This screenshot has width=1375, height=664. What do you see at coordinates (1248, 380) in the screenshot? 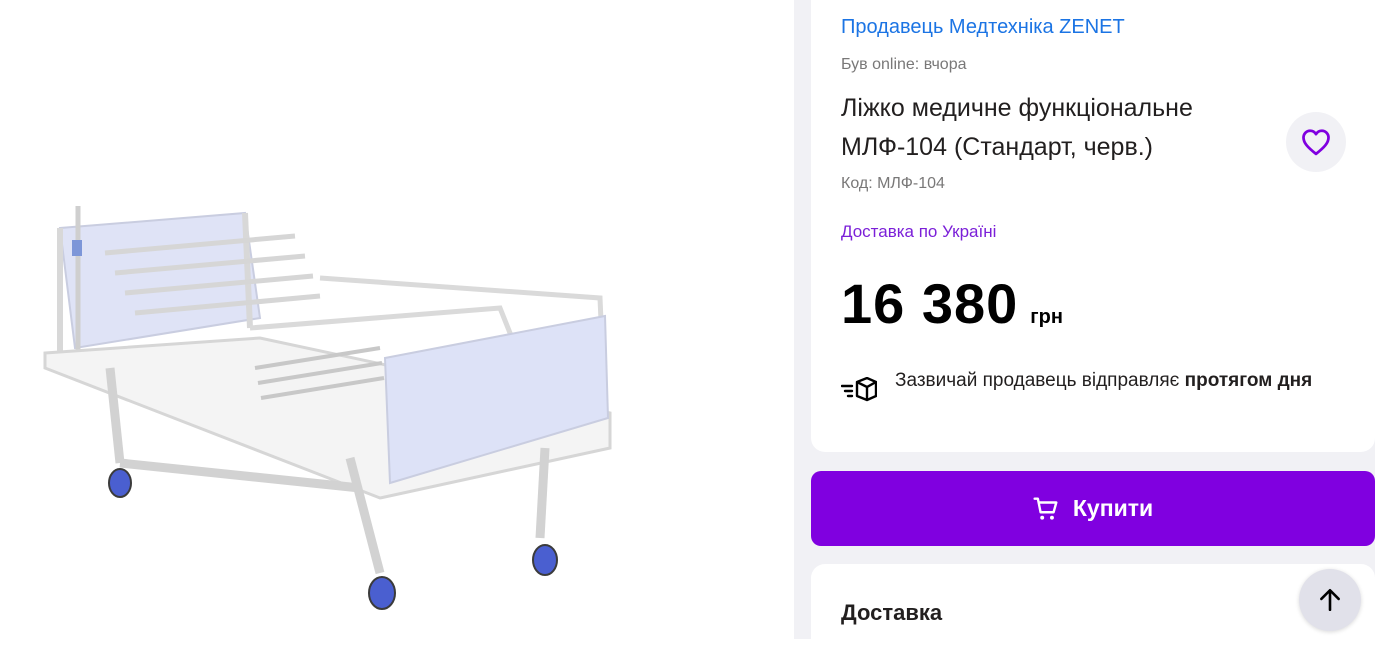
I see `shipping-note-bold: протягом дня` at bounding box center [1248, 380].